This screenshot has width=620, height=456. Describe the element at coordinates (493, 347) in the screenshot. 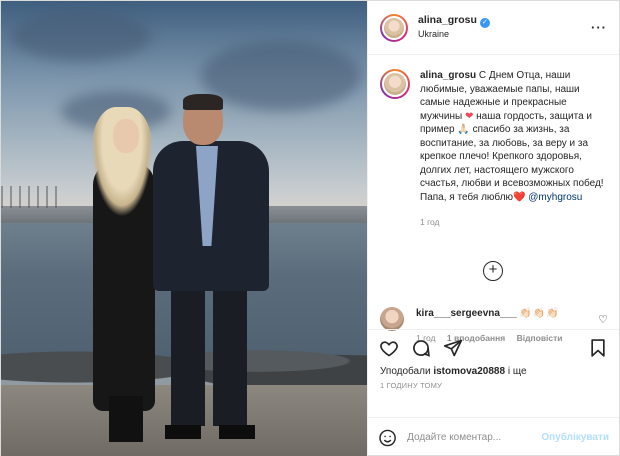

I see `action-bar` at that location.